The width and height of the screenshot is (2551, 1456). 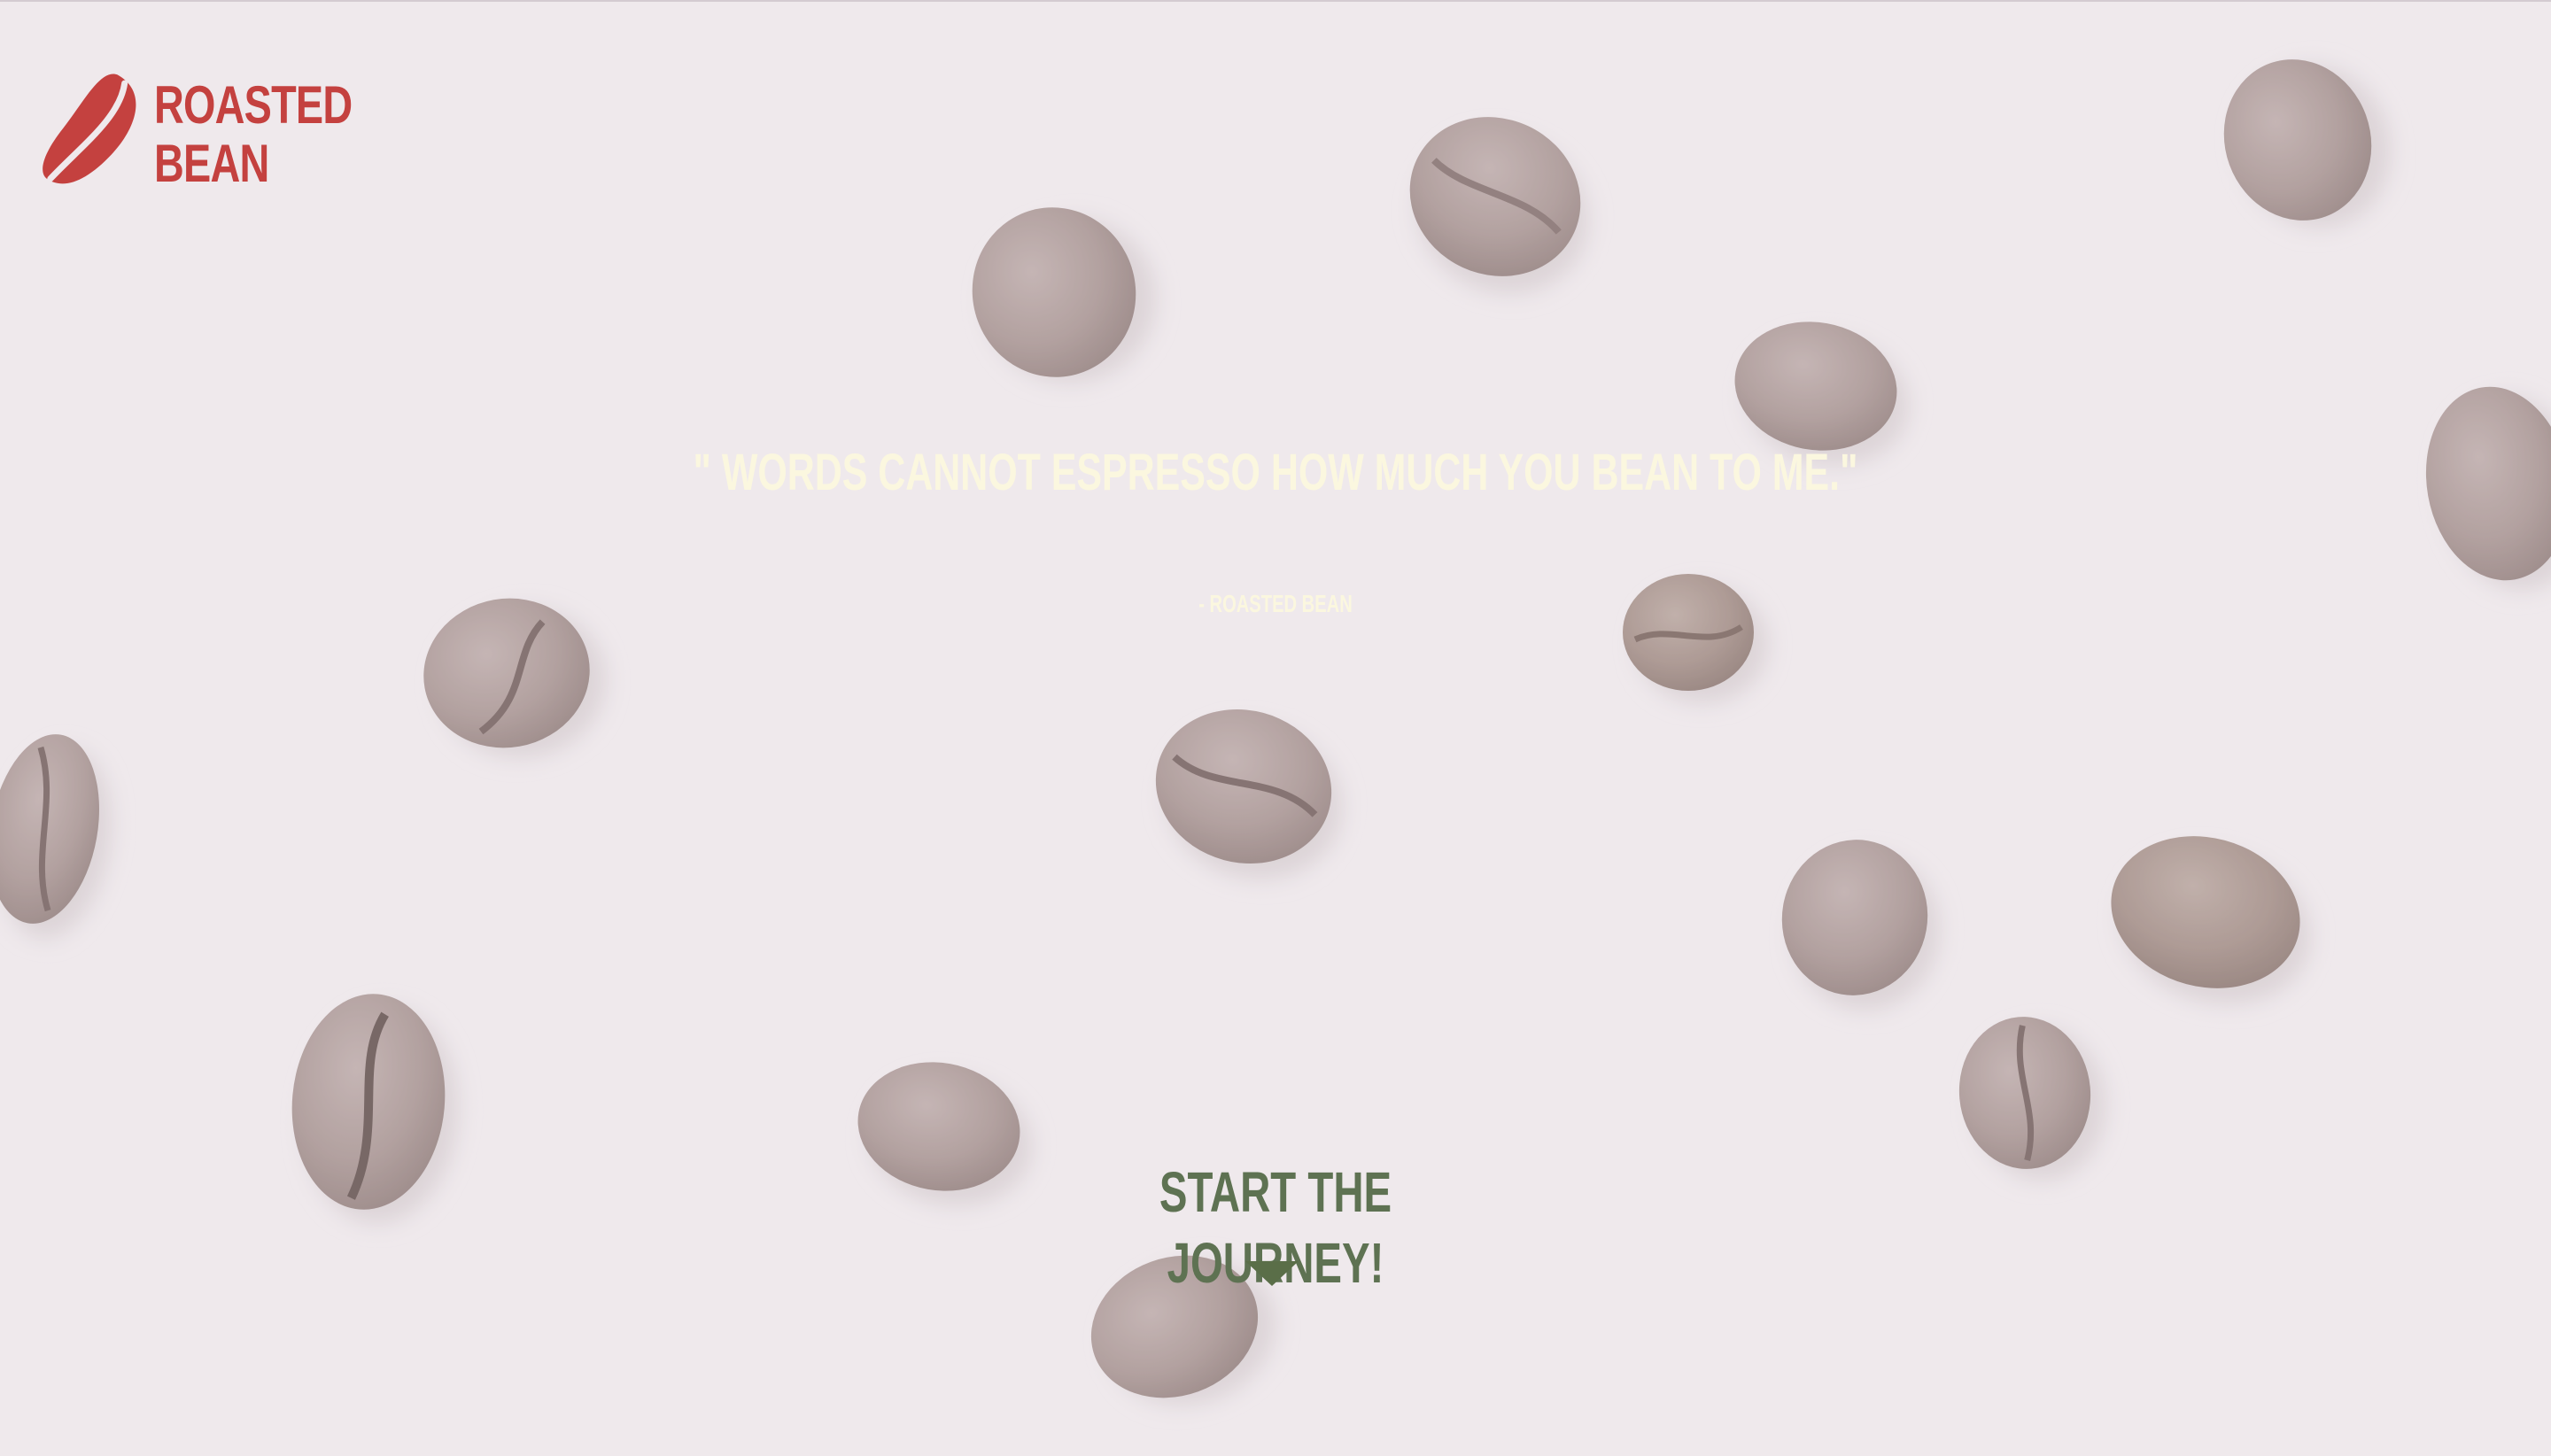 I want to click on start-journey-button: START THE JOURNEY!, so click(x=1275, y=1227).